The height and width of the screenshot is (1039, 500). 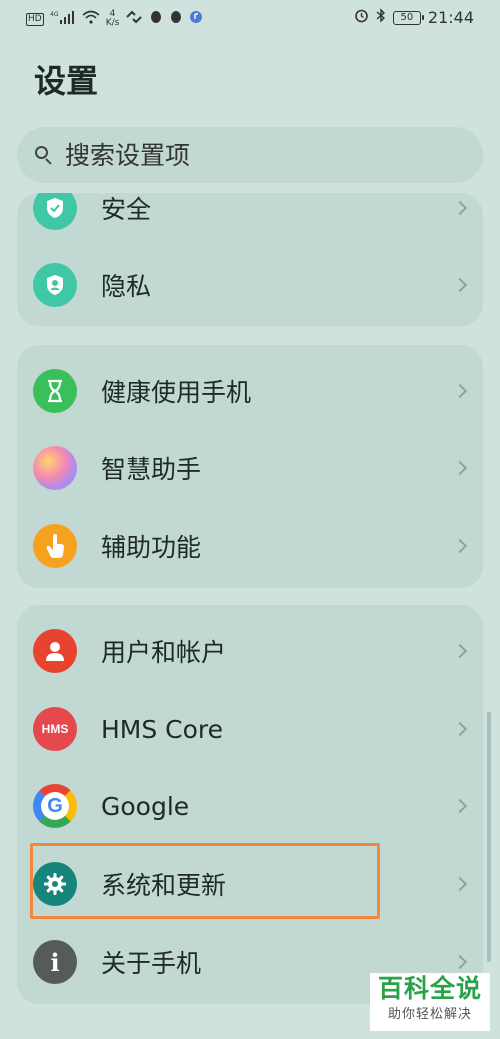 What do you see at coordinates (55, 391) in the screenshot?
I see `hourglass-icon` at bounding box center [55, 391].